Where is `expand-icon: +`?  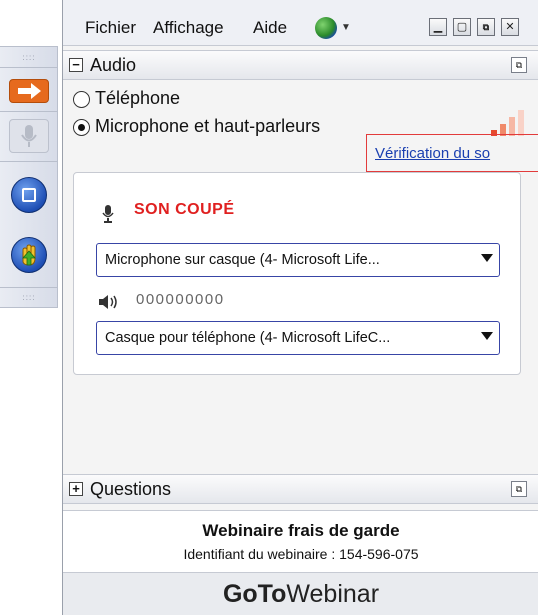 expand-icon: + is located at coordinates (76, 489).